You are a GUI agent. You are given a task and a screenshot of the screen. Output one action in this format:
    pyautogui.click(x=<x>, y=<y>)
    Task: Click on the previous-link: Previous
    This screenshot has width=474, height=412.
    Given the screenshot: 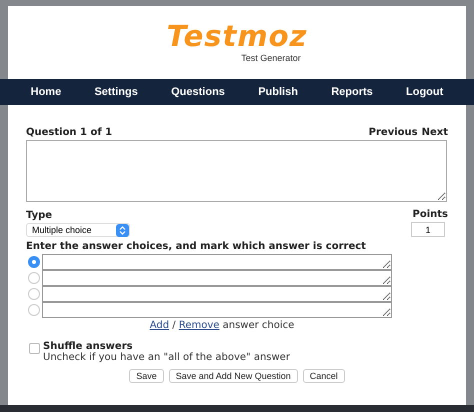 What is the action you would take?
    pyautogui.click(x=393, y=132)
    